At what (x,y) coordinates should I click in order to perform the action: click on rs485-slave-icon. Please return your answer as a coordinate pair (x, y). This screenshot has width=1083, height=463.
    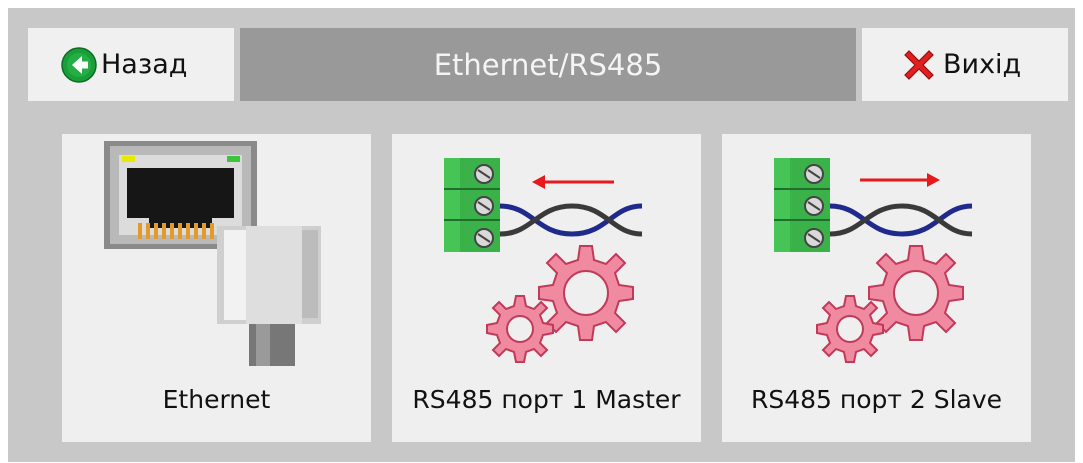
    Looking at the image, I should click on (876, 254).